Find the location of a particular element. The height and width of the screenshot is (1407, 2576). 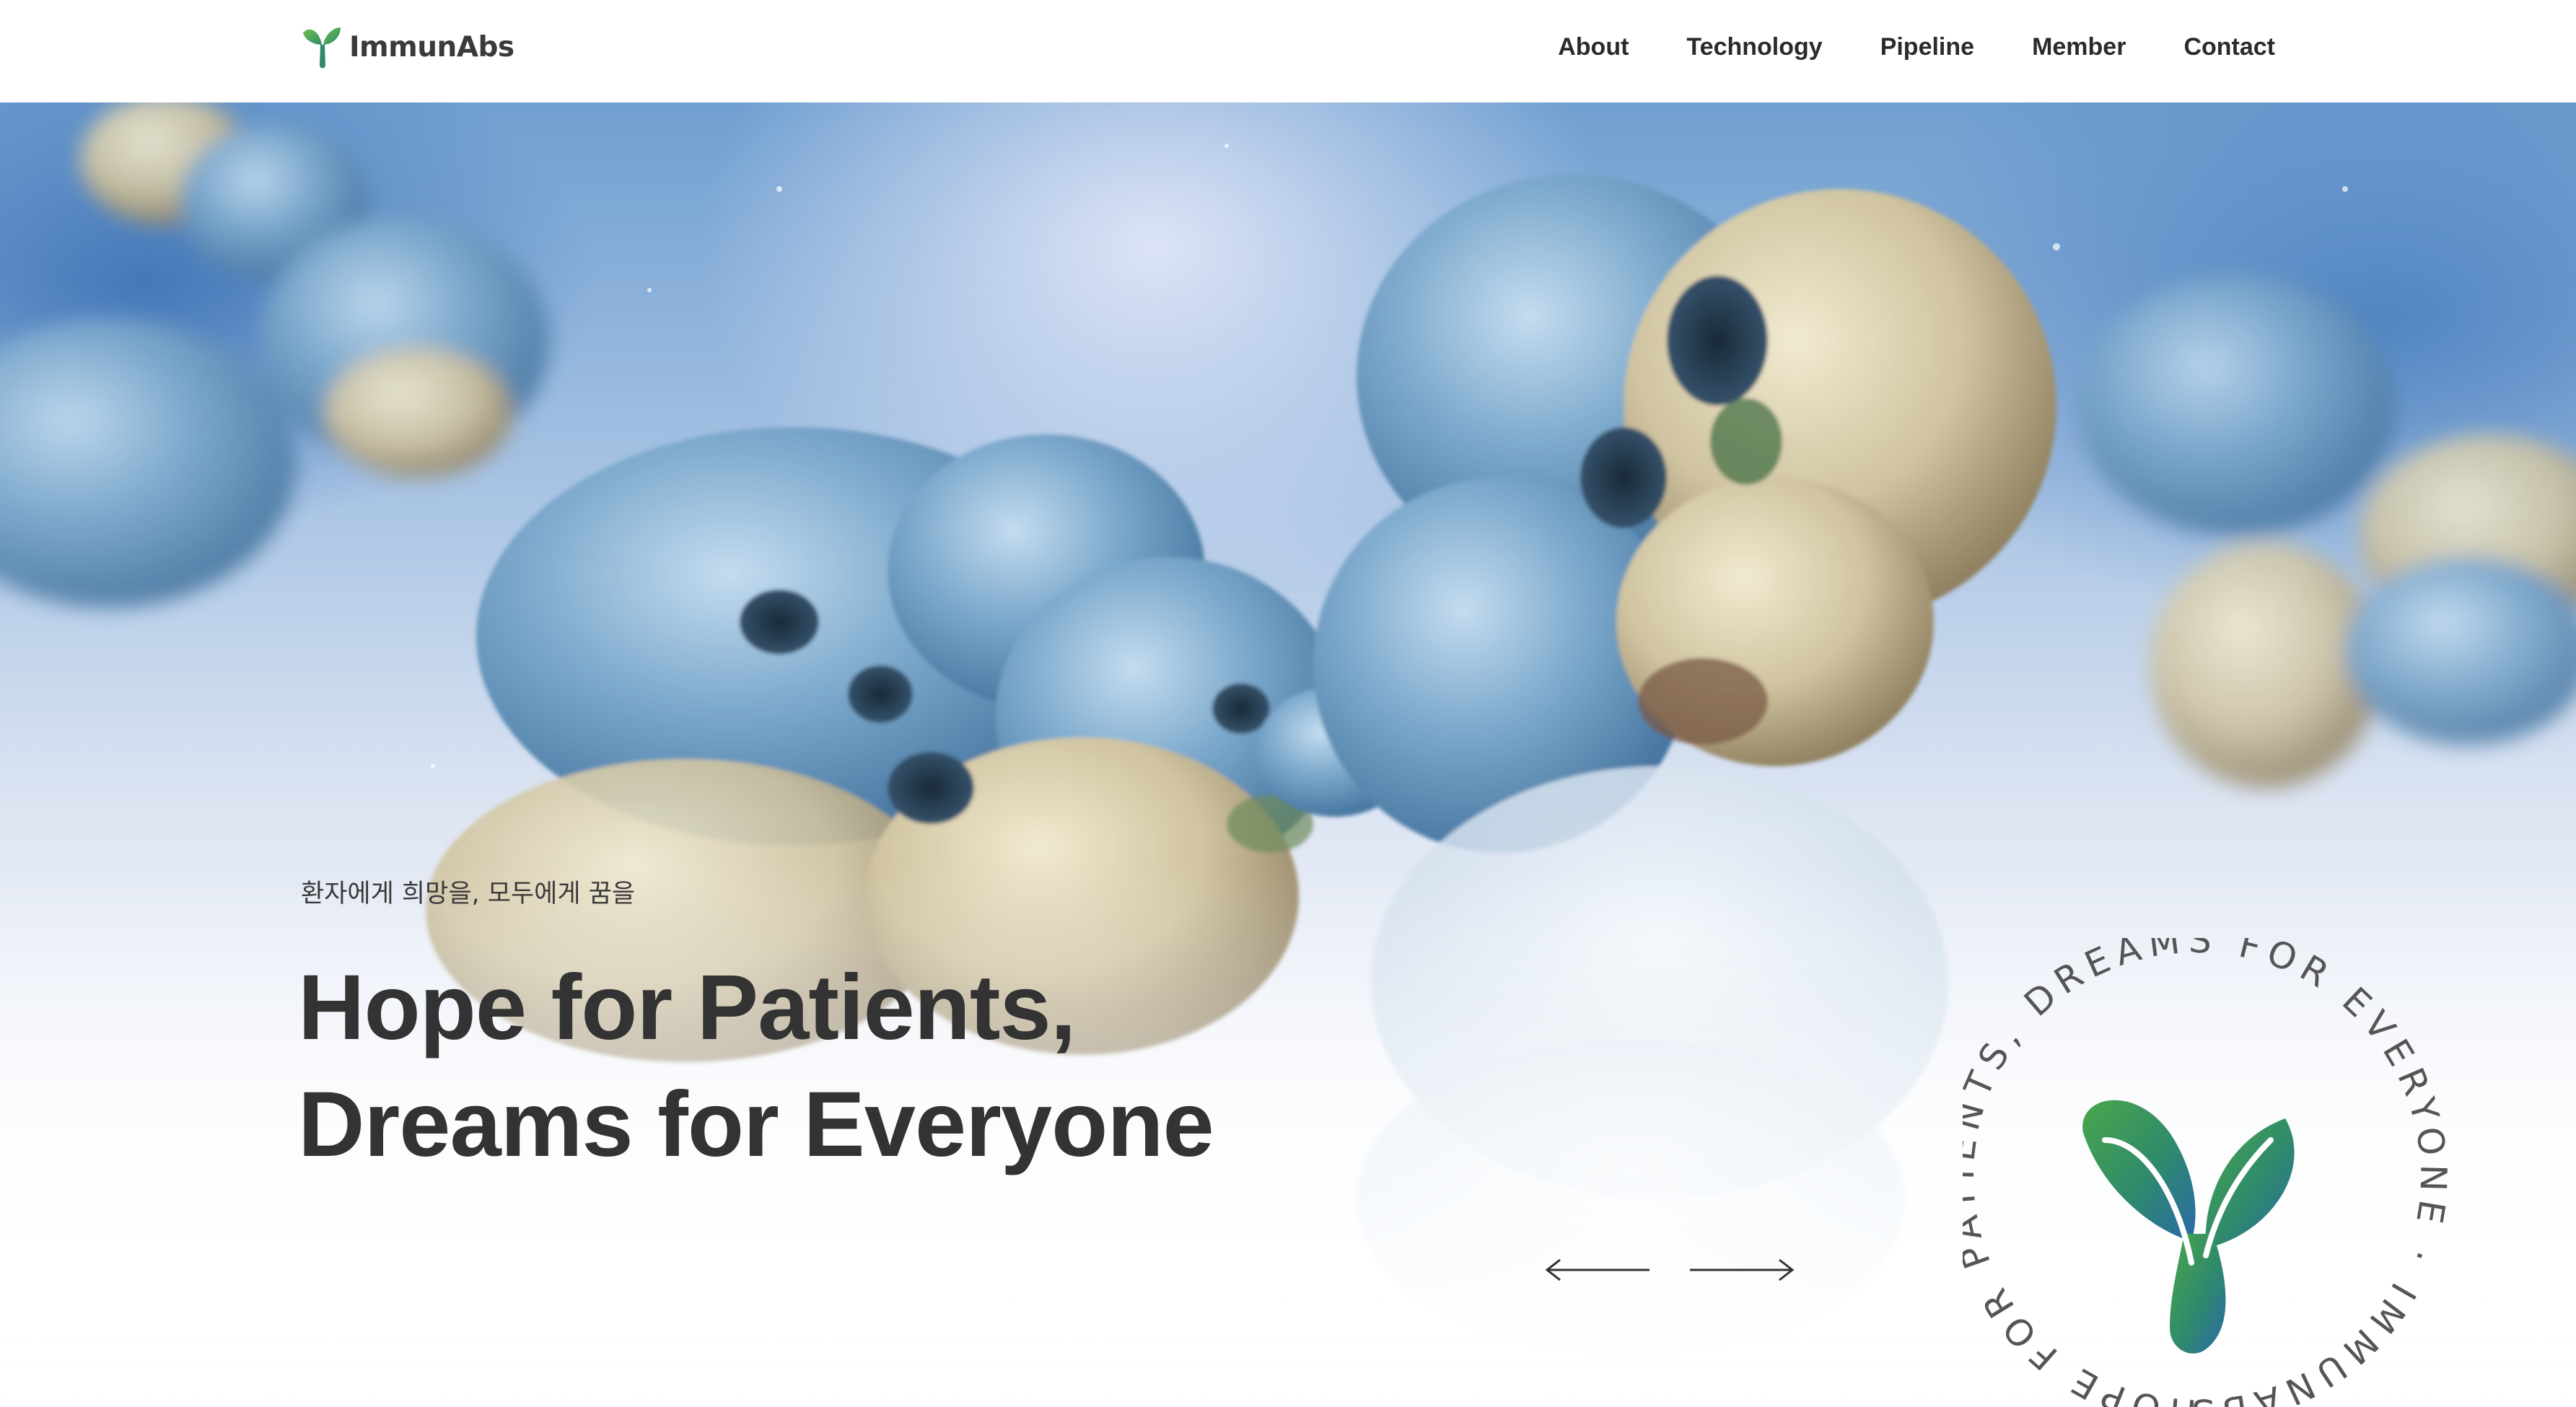

y-antibody-icon is located at coordinates (2188, 1227).